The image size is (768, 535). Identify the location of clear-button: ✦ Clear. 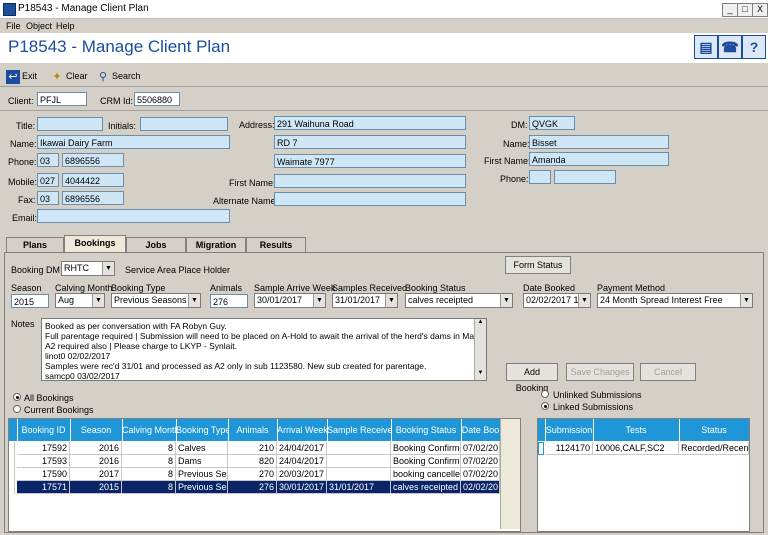
(68, 76).